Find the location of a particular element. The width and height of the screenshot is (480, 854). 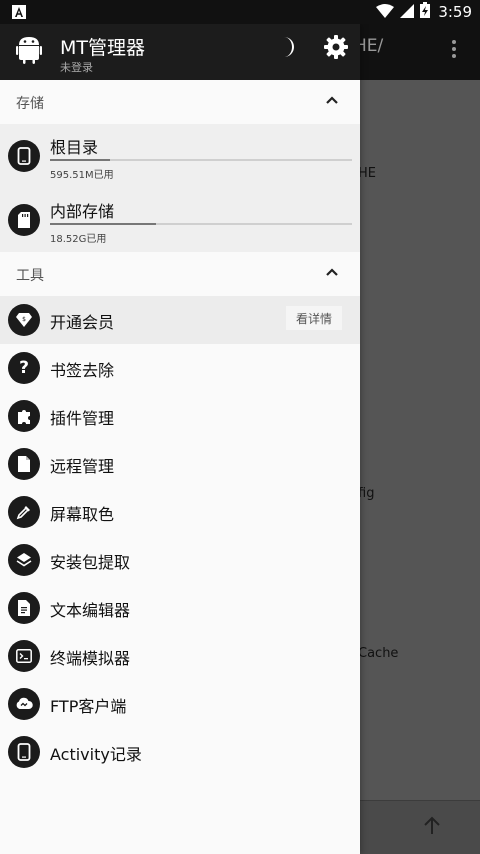

section-storage-label: 存储 is located at coordinates (30, 104).